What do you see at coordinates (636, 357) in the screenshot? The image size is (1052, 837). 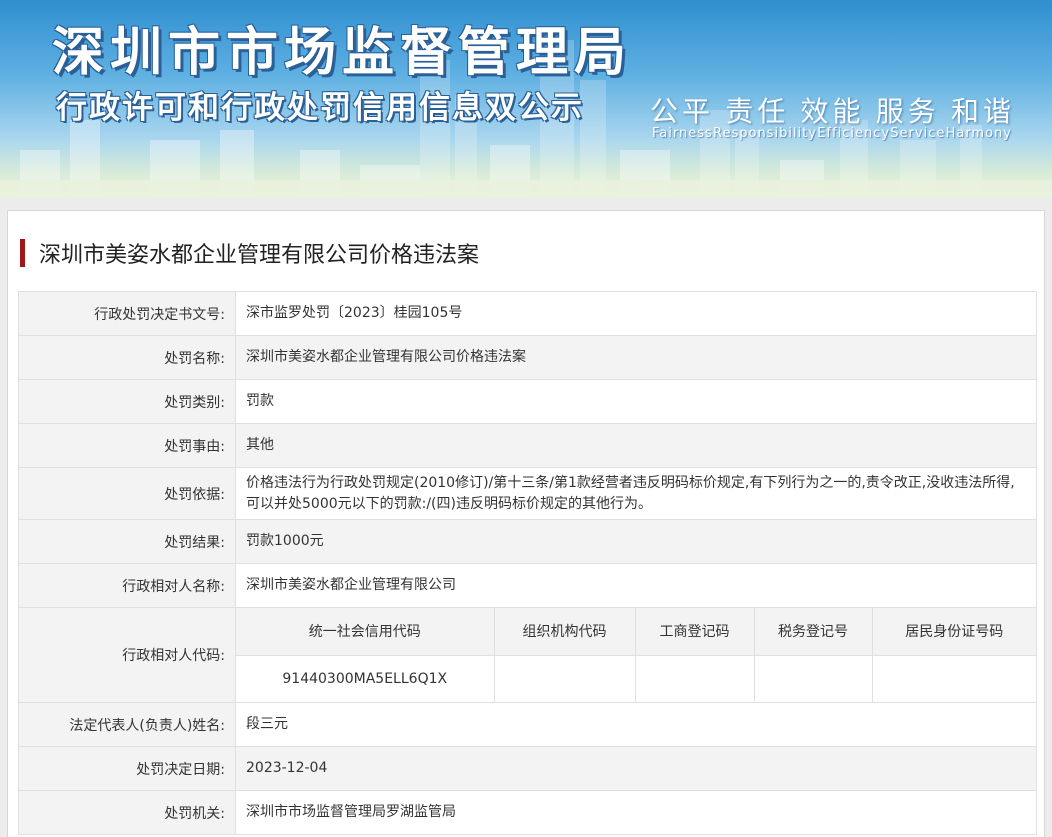 I see `row-value: 深圳市美姿水都企业管理有限公司价格违法案` at bounding box center [636, 357].